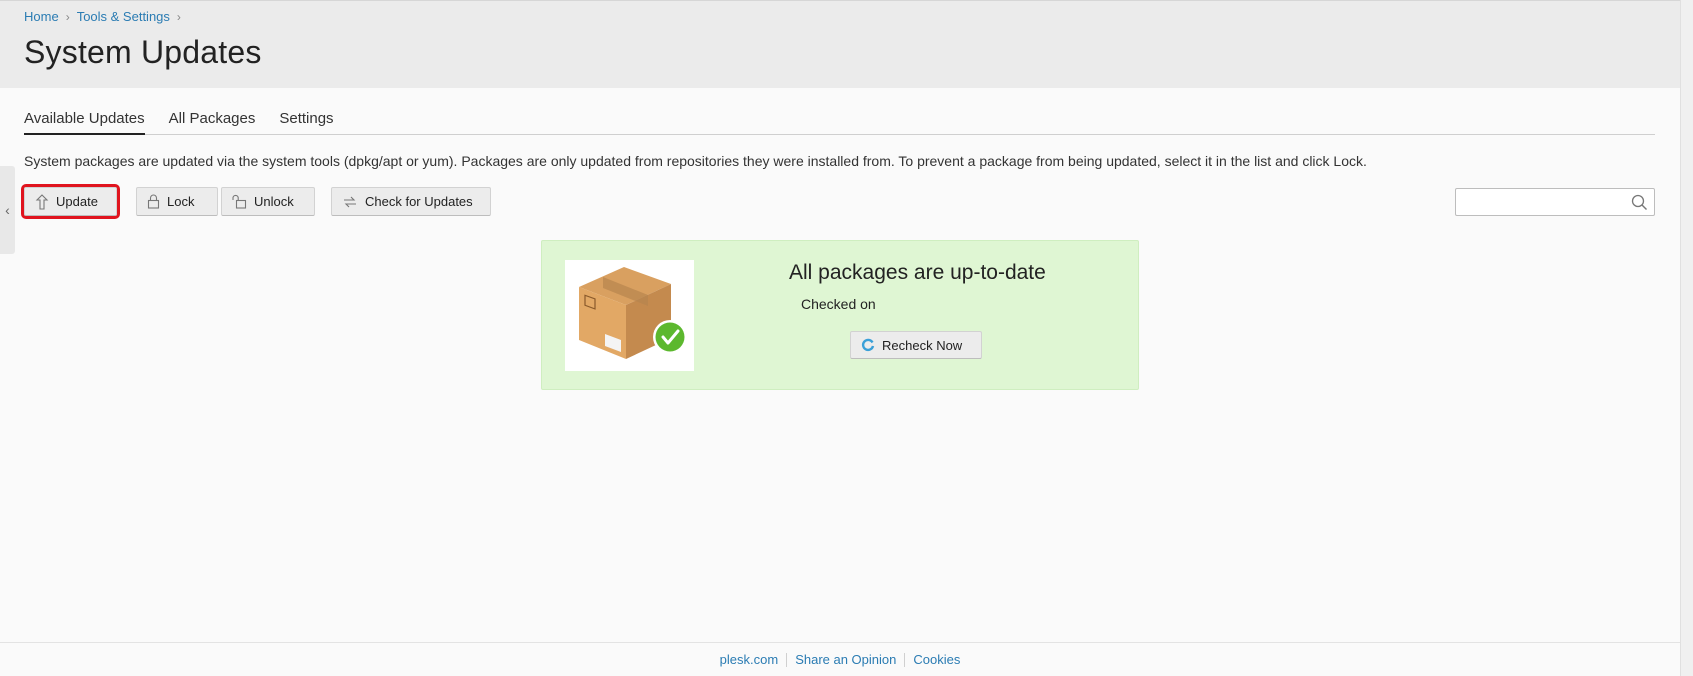 This screenshot has width=1693, height=676. Describe the element at coordinates (77, 201) in the screenshot. I see `update-button-label: Update` at that location.